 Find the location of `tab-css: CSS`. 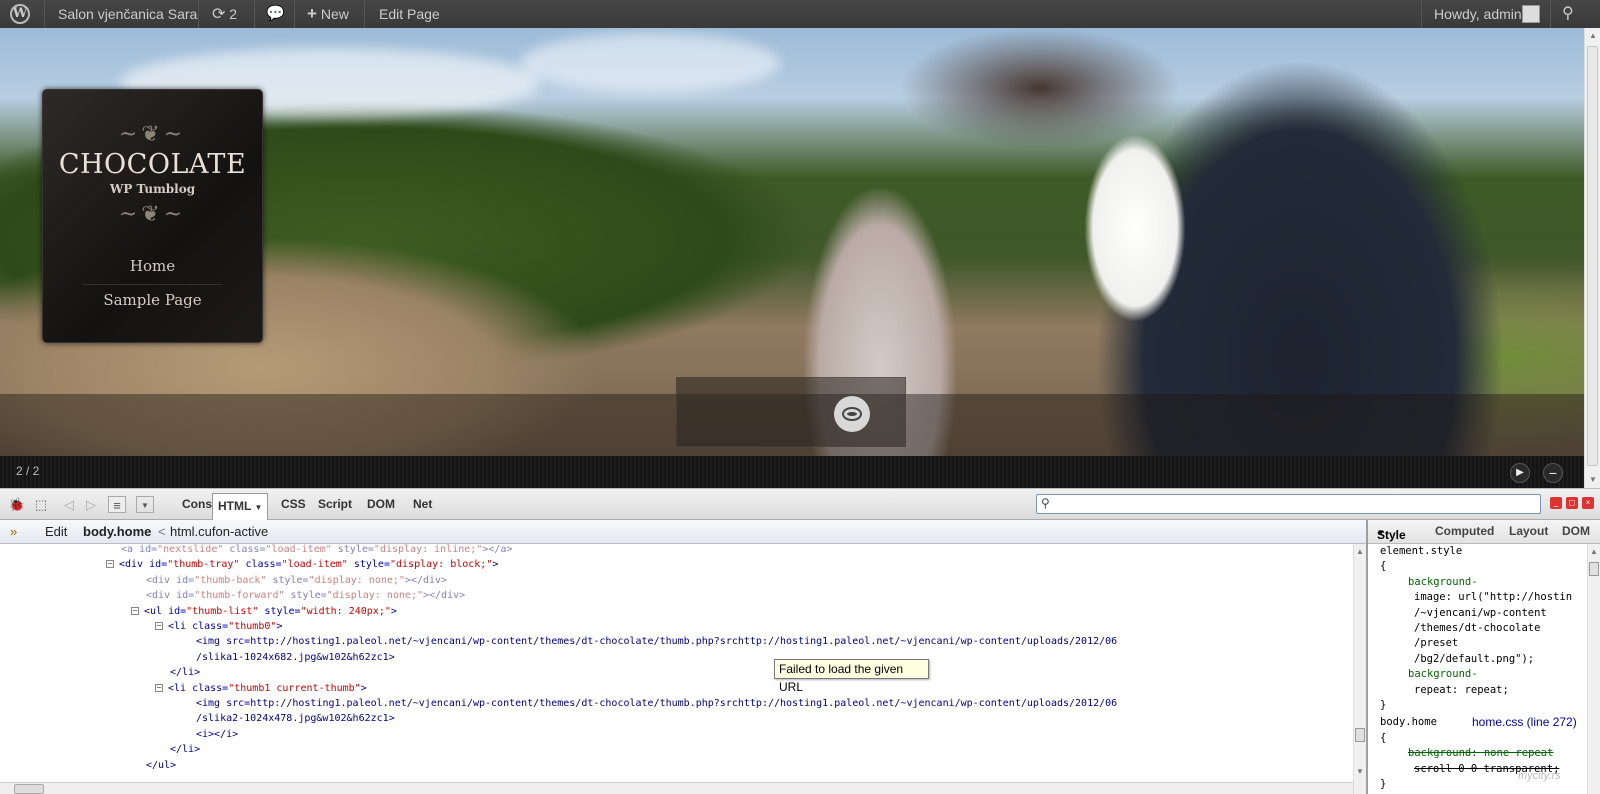

tab-css: CSS is located at coordinates (293, 504).